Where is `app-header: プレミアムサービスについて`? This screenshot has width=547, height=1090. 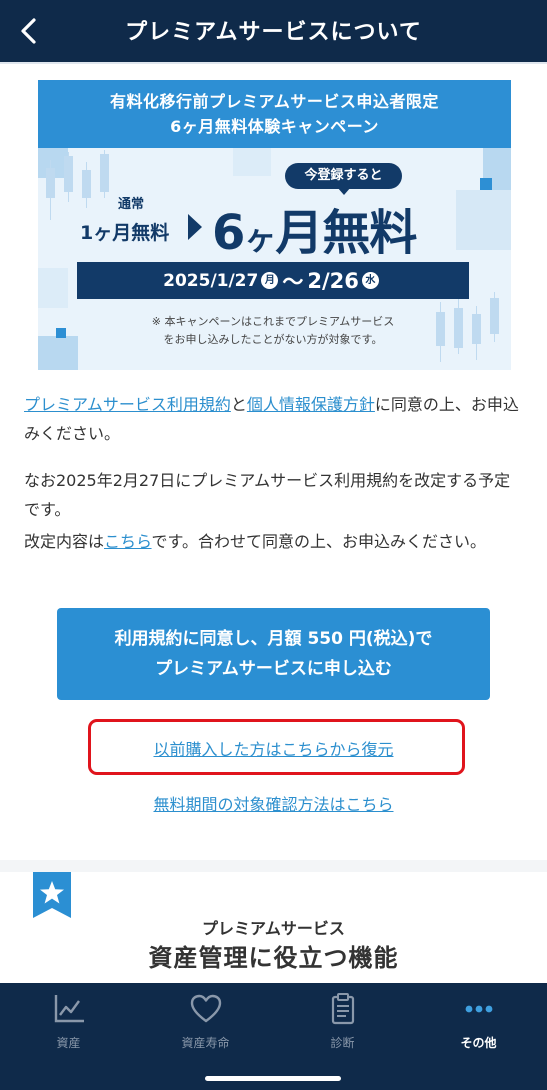
app-header: プレミアムサービスについて is located at coordinates (273, 31).